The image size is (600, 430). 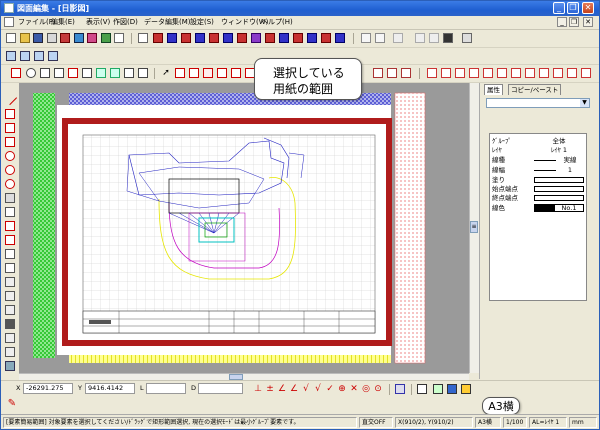 I want to click on undo-icon, so click(x=366, y=38).